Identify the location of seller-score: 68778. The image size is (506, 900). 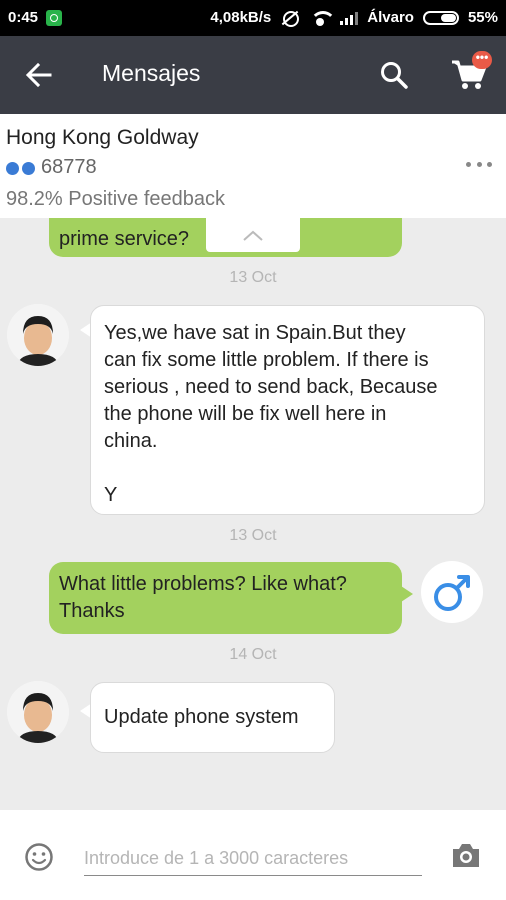
(69, 167).